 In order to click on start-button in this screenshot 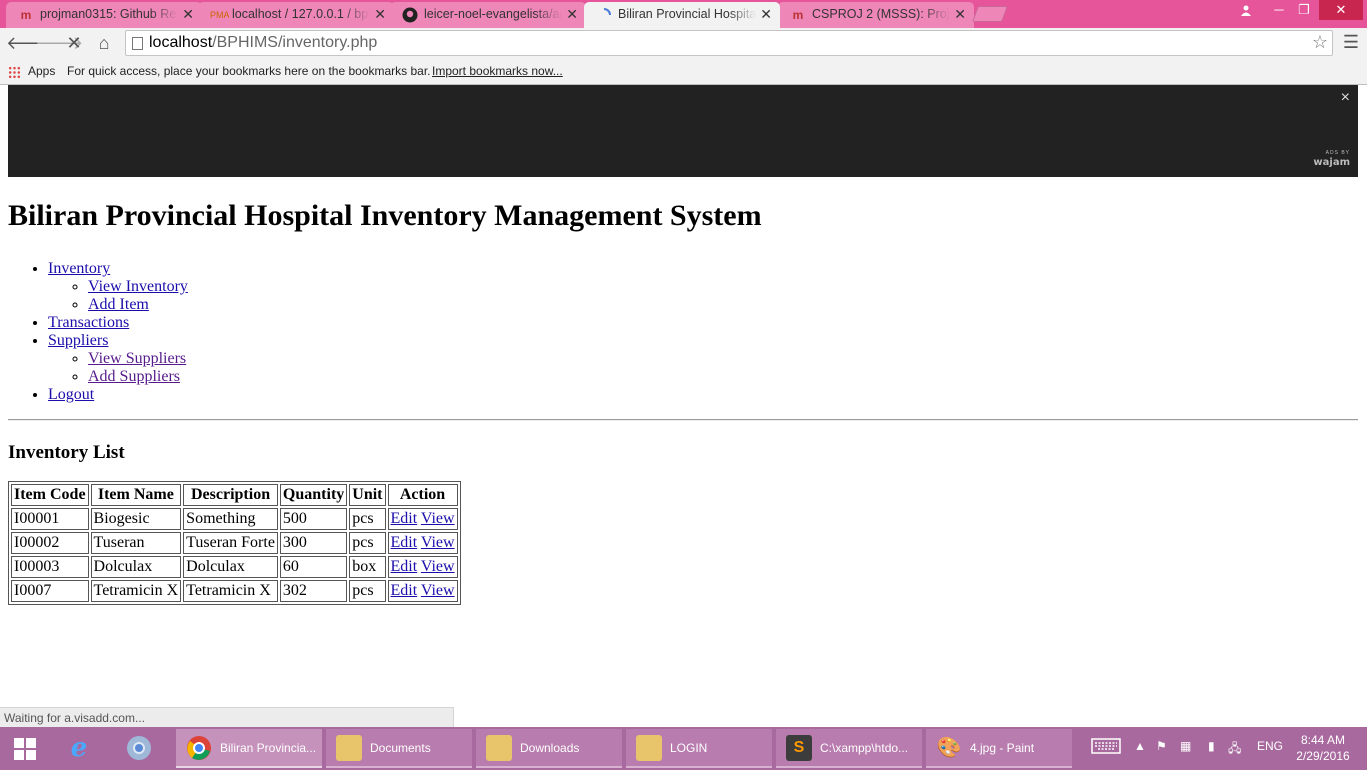, I will do `click(25, 748)`.